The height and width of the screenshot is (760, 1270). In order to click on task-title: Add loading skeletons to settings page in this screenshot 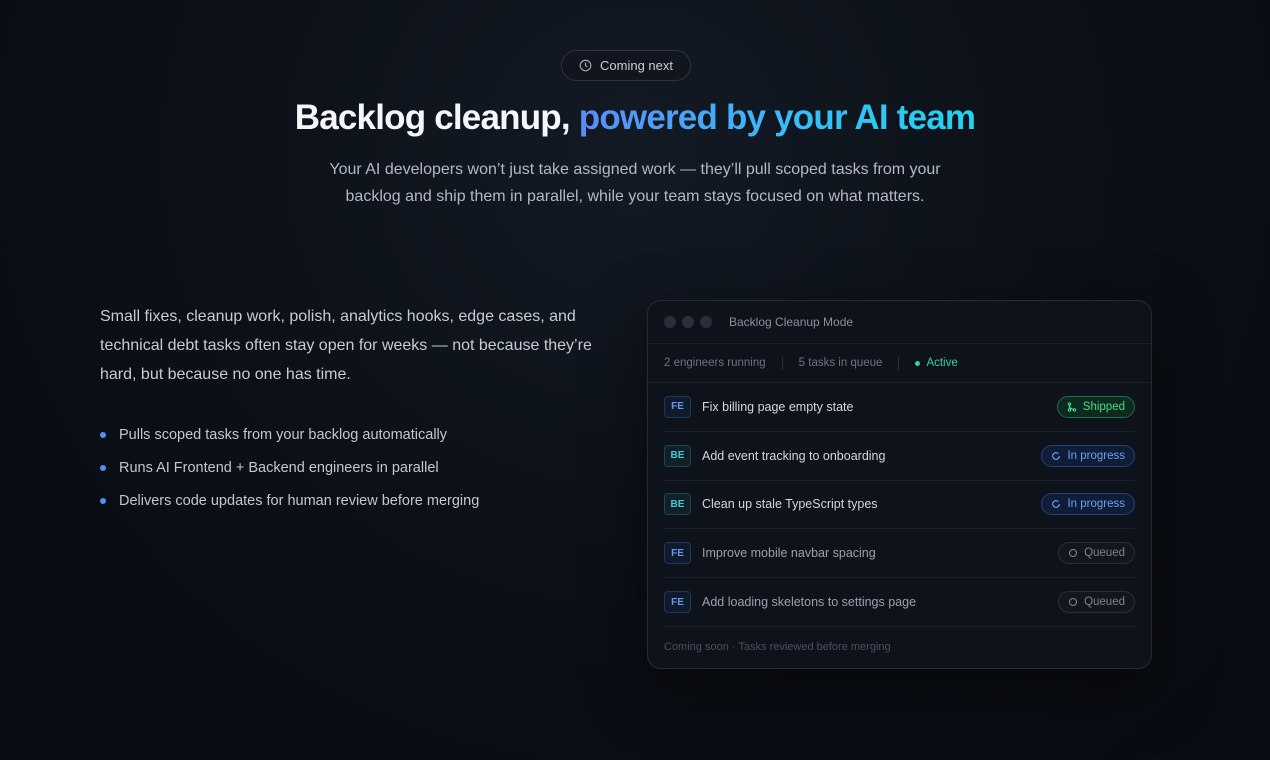, I will do `click(809, 602)`.